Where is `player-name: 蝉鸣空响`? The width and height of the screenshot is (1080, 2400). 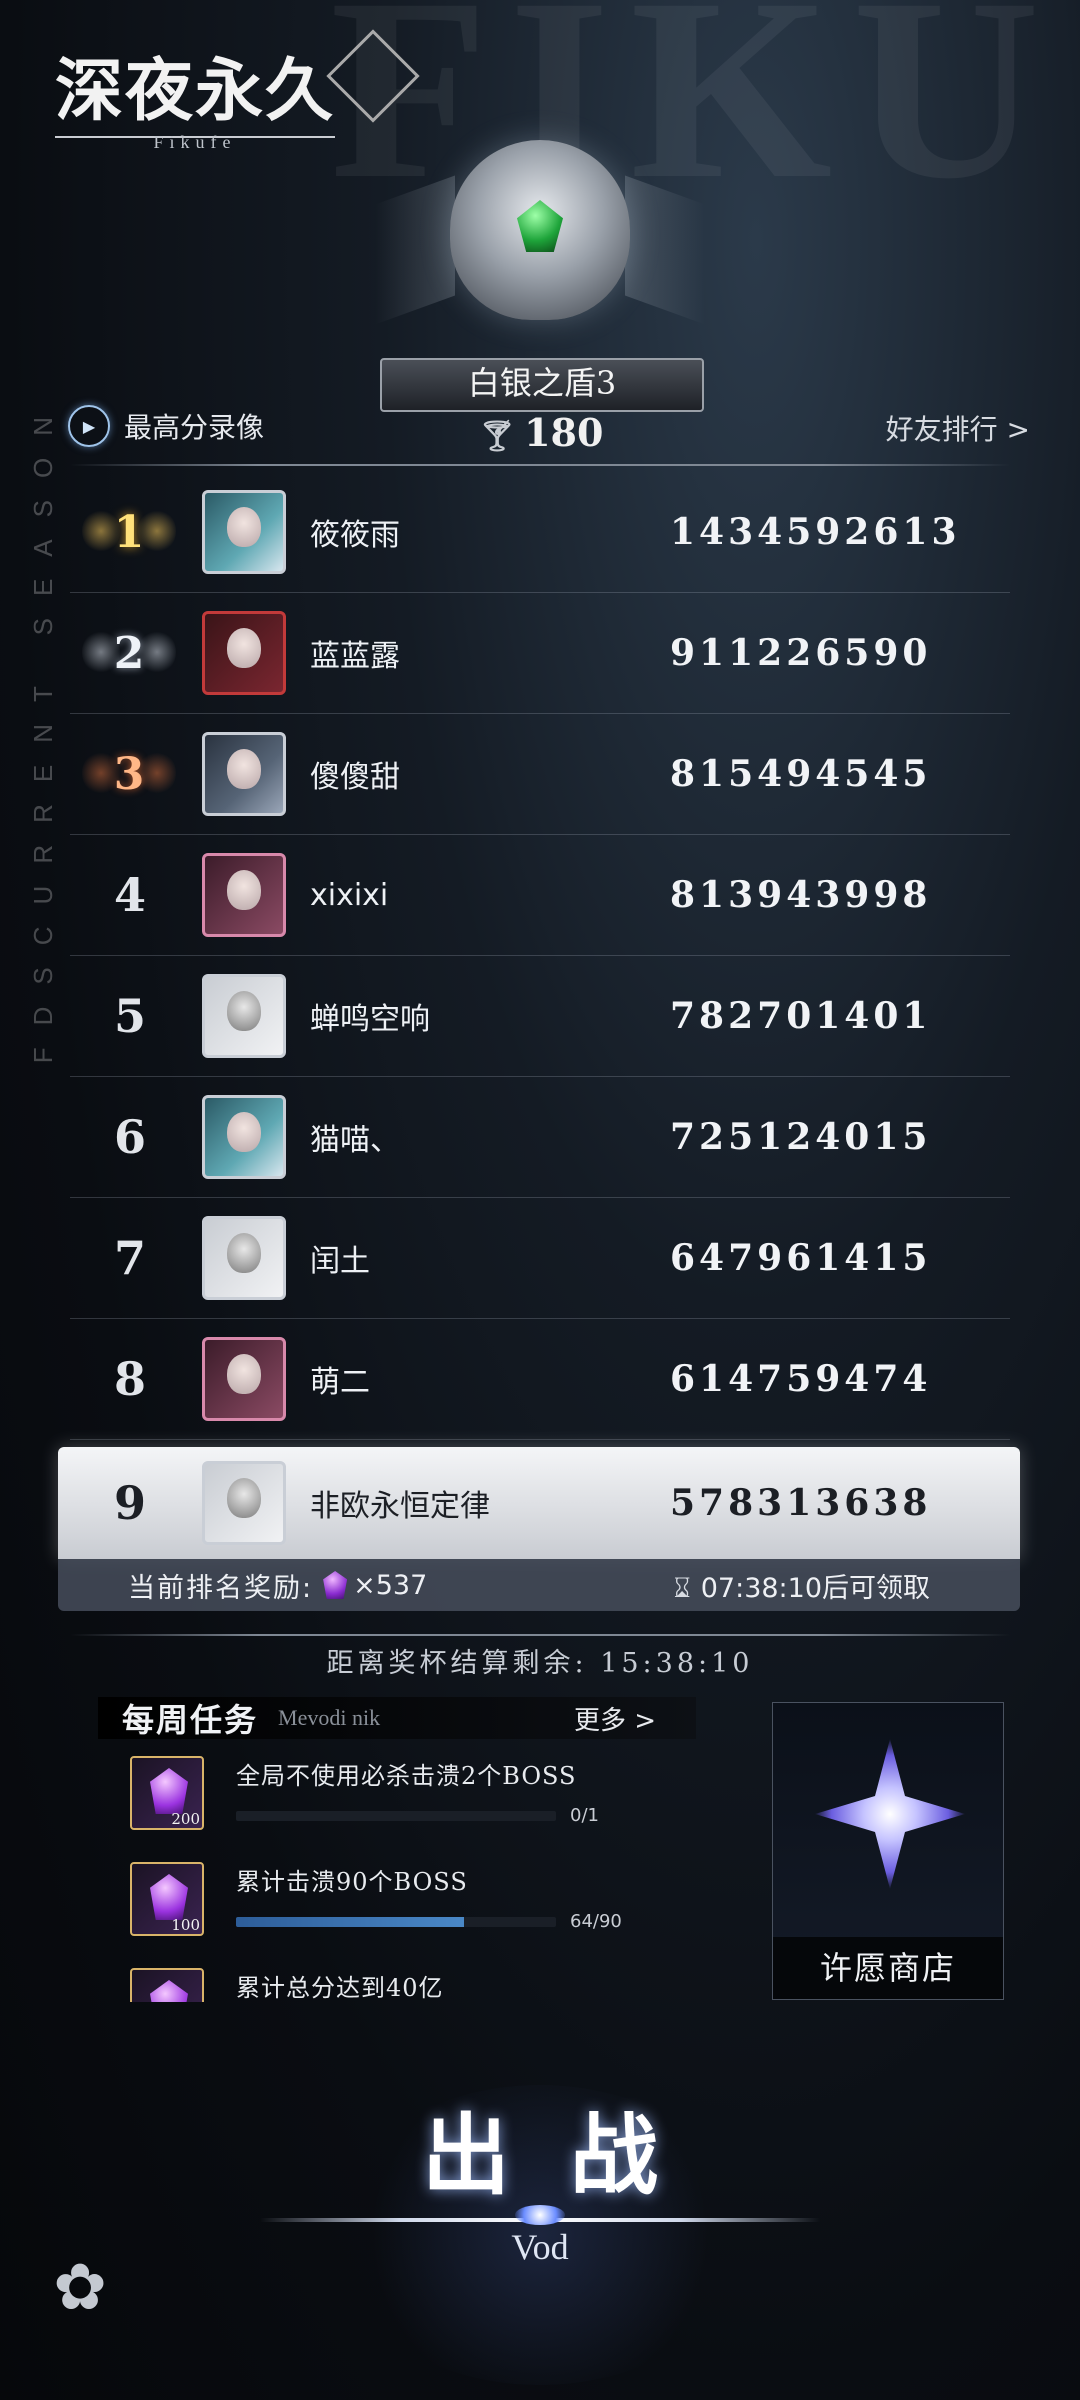 player-name: 蝉鸣空响 is located at coordinates (370, 1019).